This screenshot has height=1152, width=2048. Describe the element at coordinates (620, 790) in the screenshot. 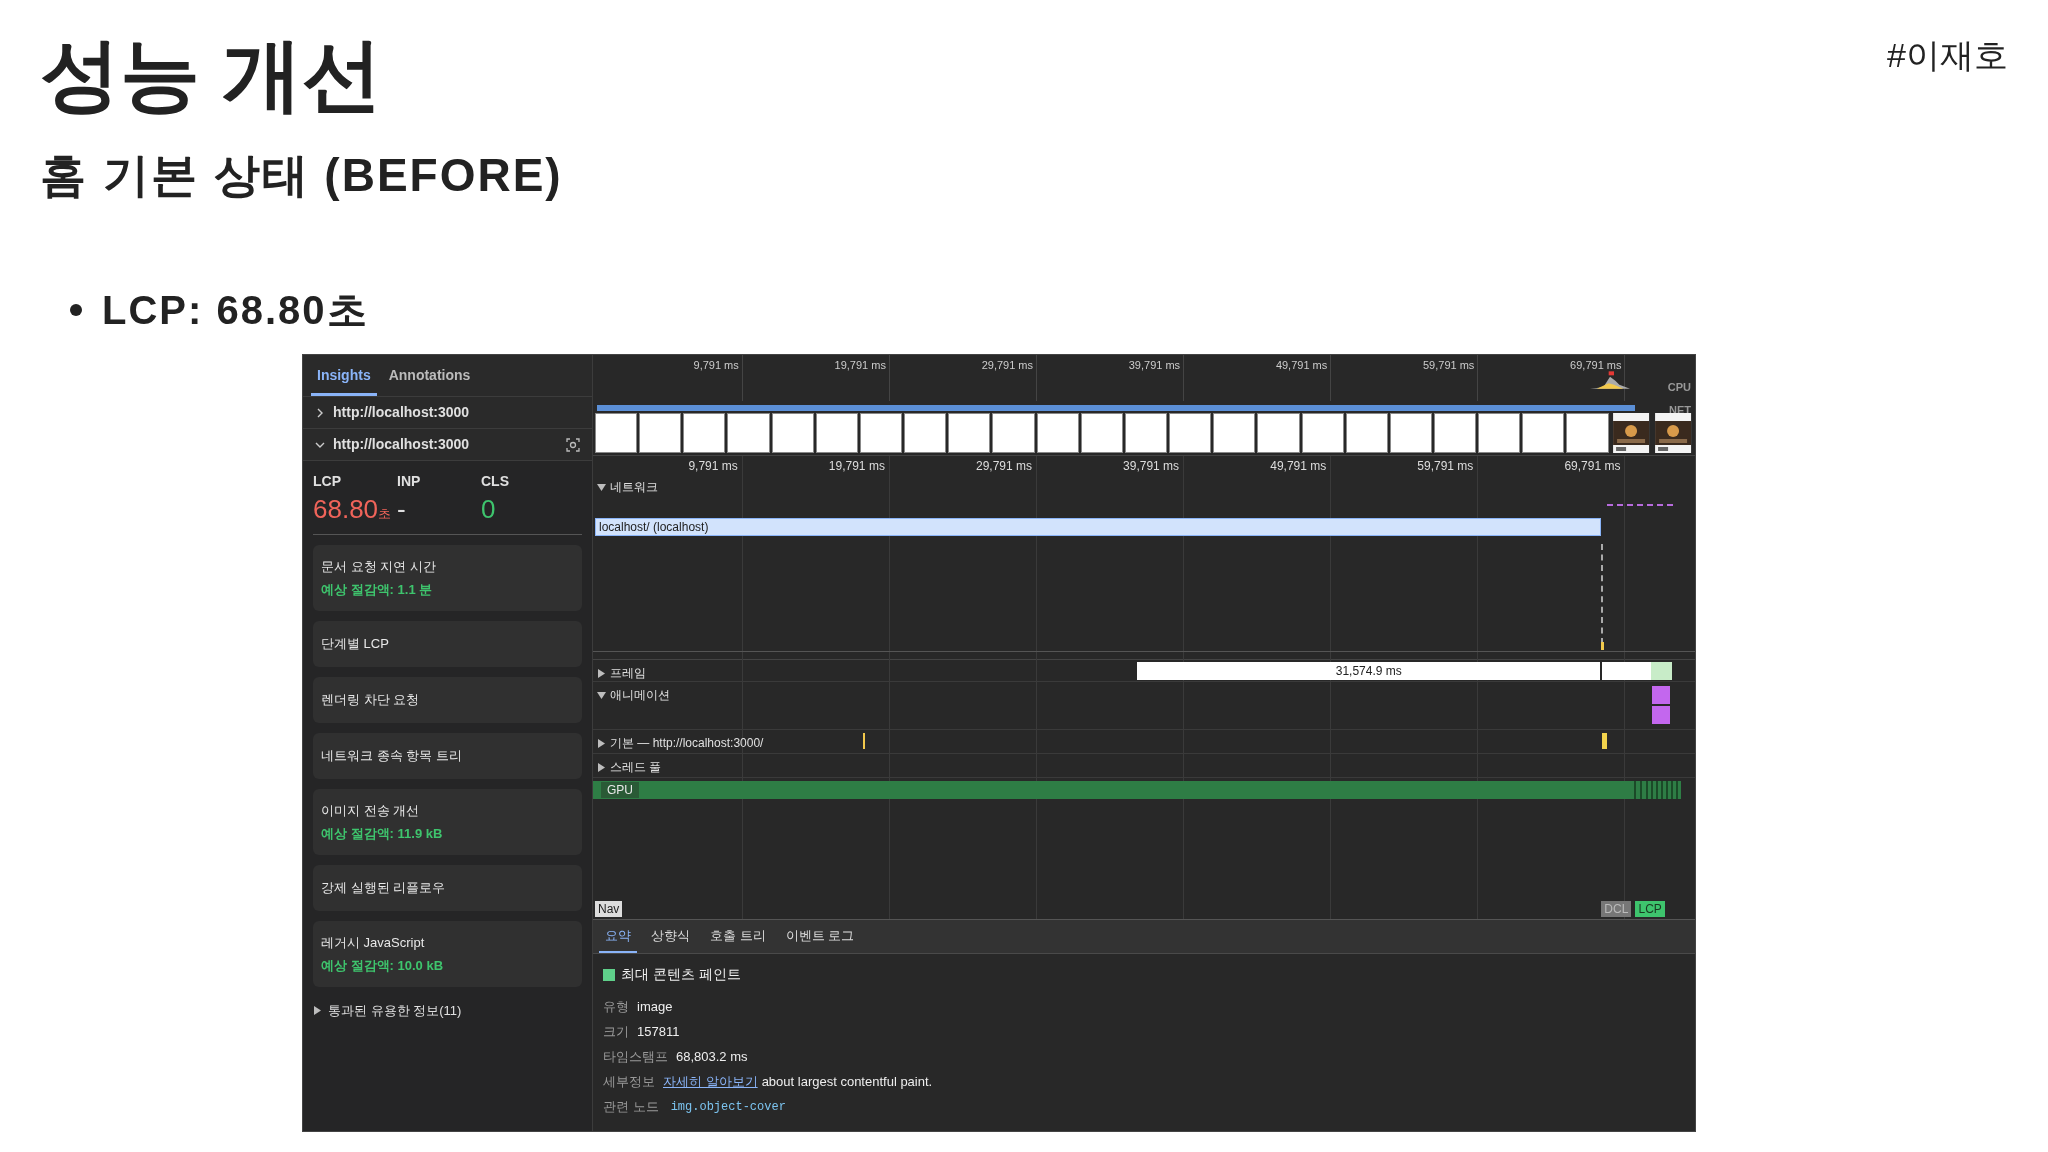

I see `track-label: GPU` at that location.